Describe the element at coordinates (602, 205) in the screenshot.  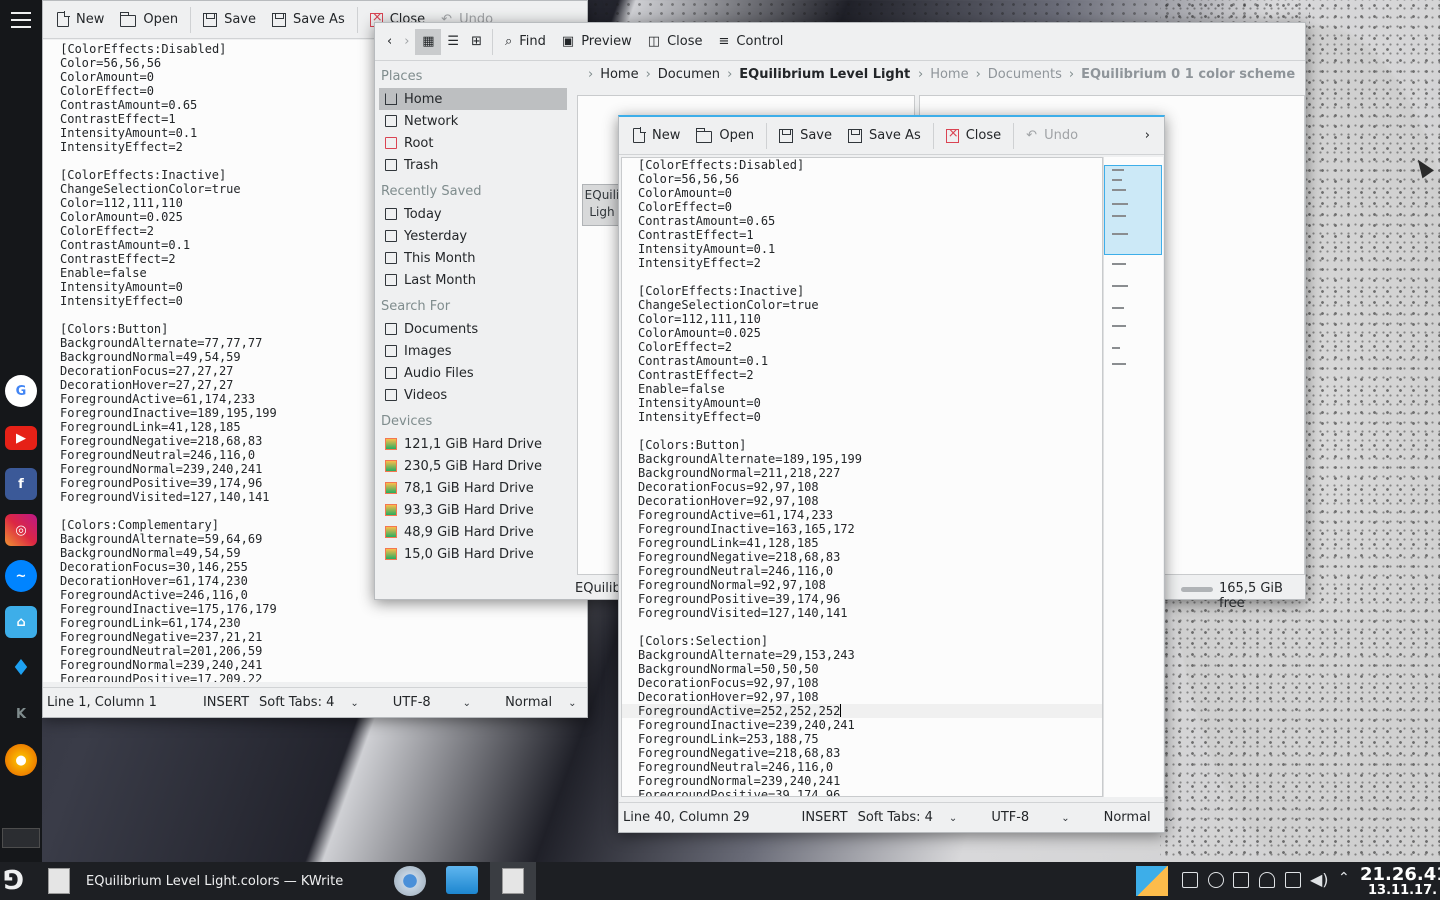
I see `file-item: EQuili Ligh` at that location.